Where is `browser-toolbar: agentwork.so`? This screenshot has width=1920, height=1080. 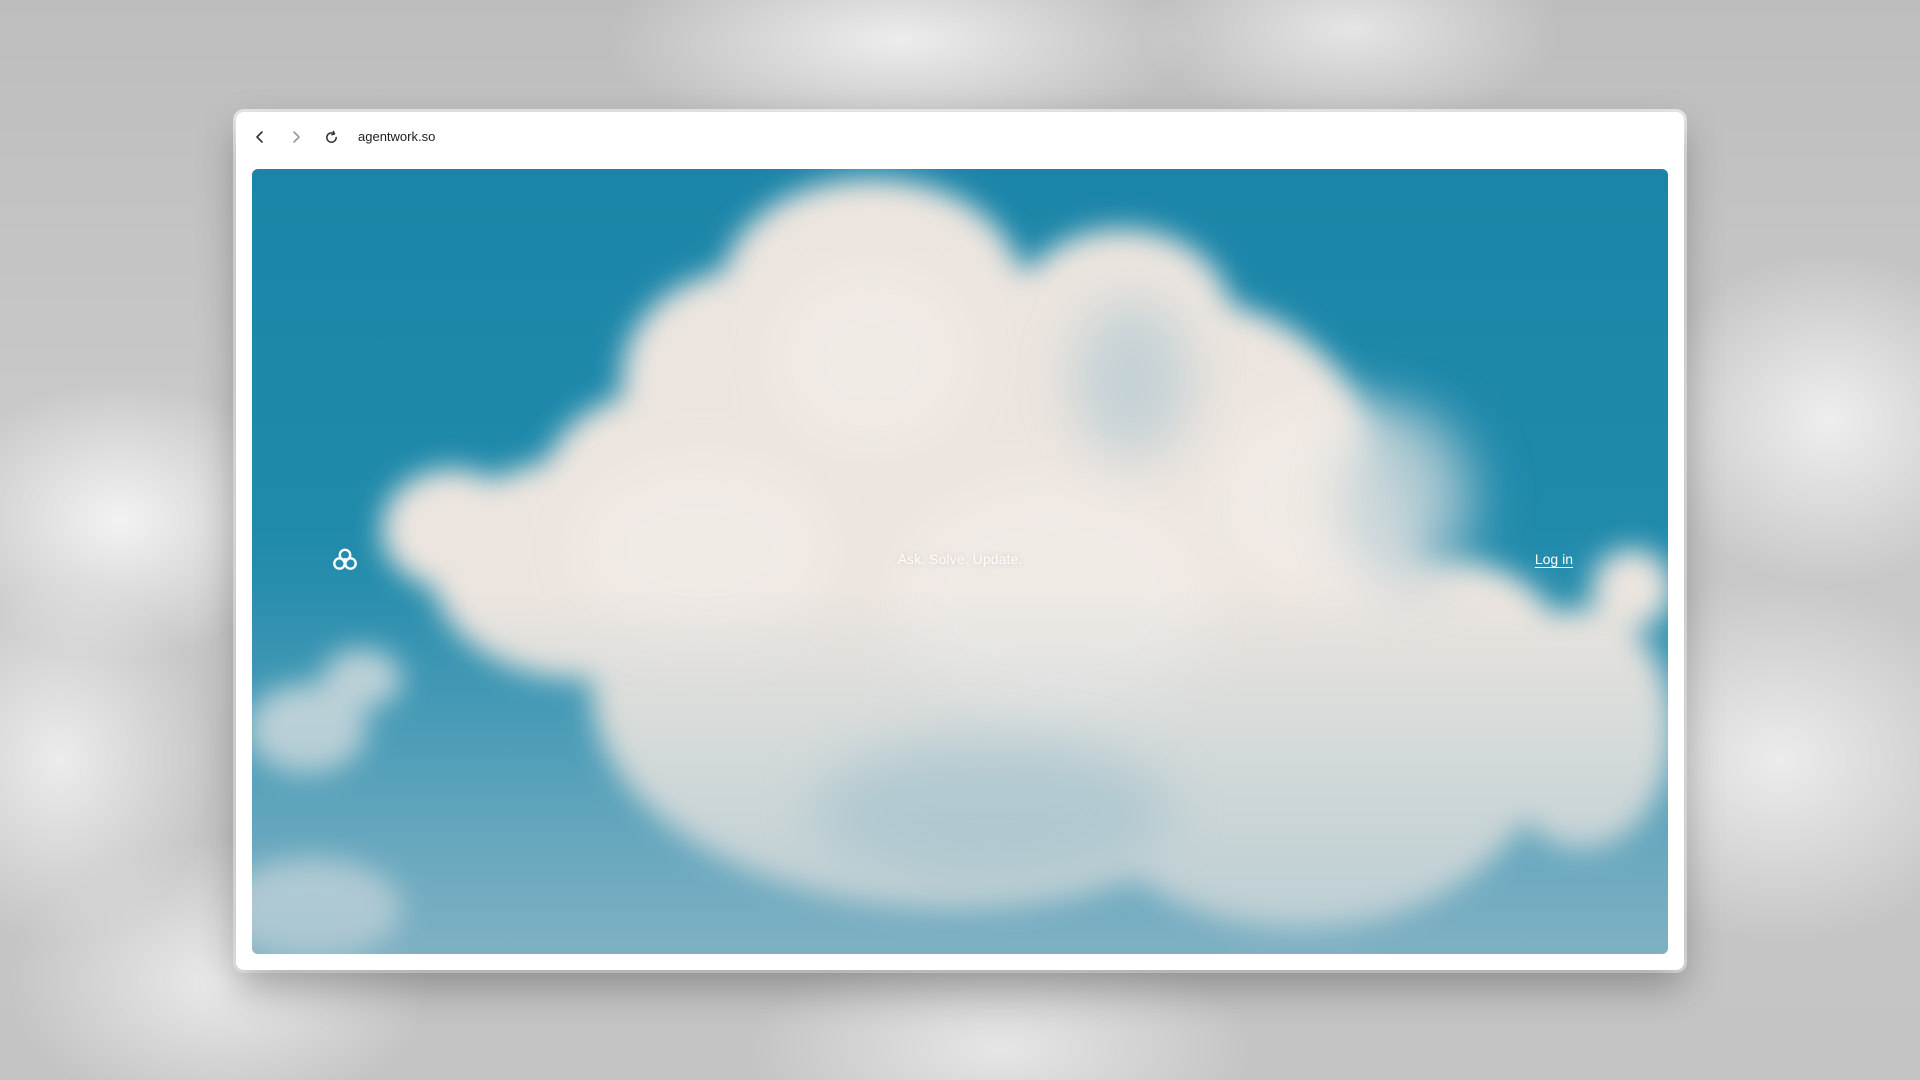 browser-toolbar: agentwork.so is located at coordinates (960, 137).